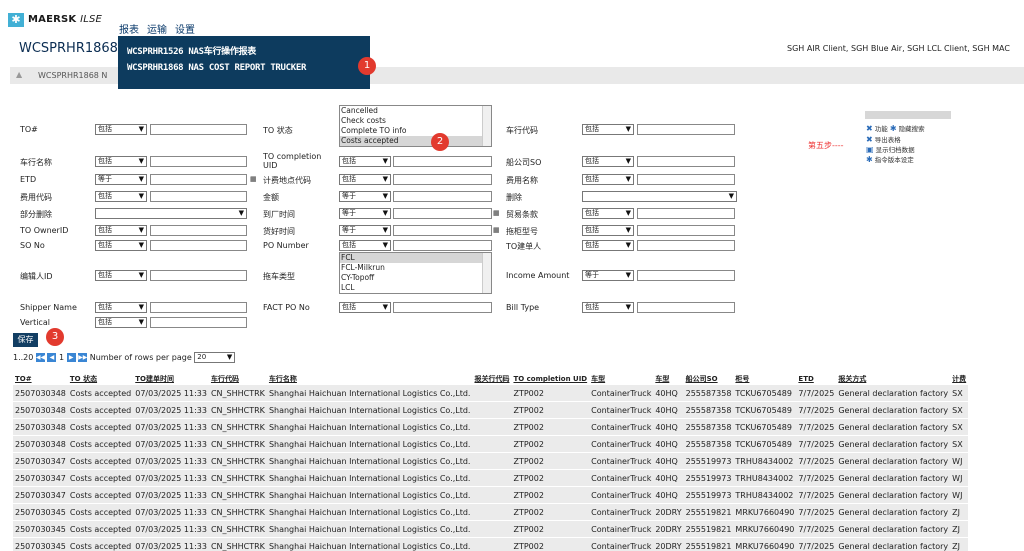 The height and width of the screenshot is (551, 1024). What do you see at coordinates (215, 357) in the screenshot?
I see `rows-per-page-select: 20` at bounding box center [215, 357].